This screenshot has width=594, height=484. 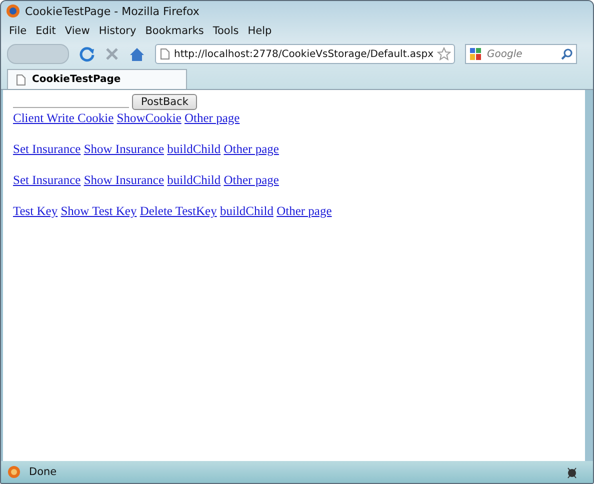 I want to click on menu-item: Tools, so click(x=225, y=31).